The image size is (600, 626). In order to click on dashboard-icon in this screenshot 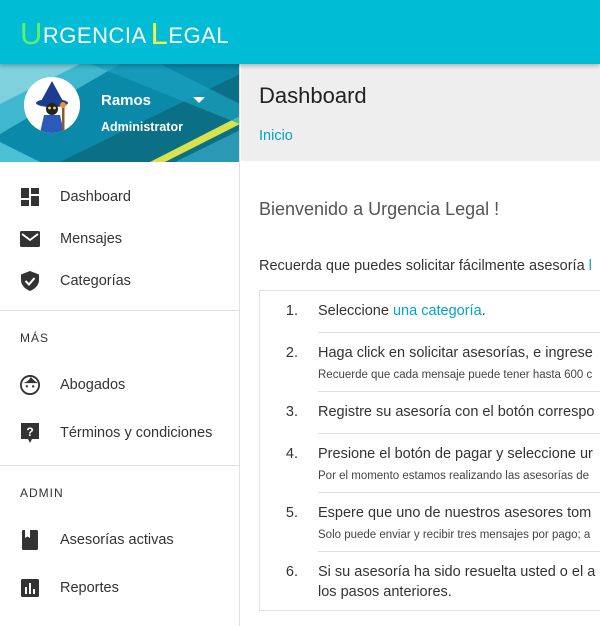, I will do `click(30, 197)`.